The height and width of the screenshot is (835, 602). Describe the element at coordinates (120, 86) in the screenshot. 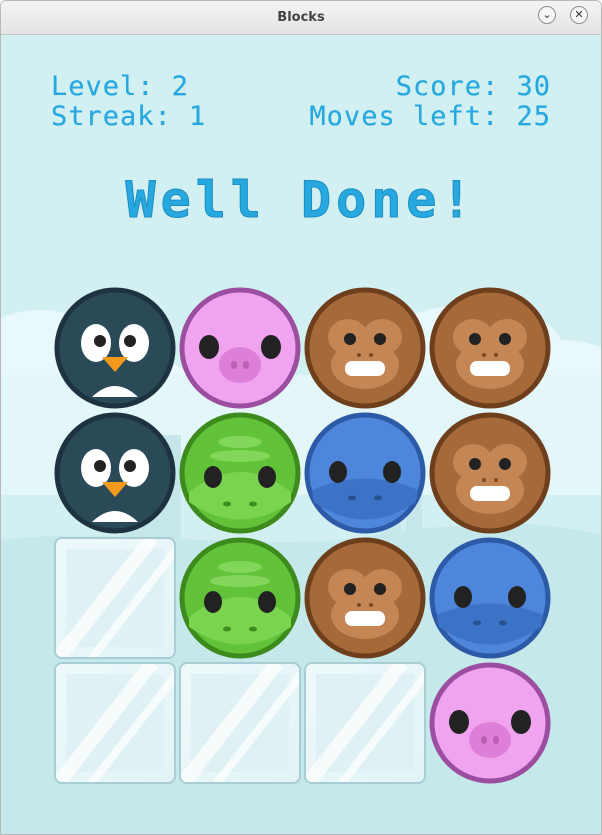

I see `level-label: Level: 2` at that location.